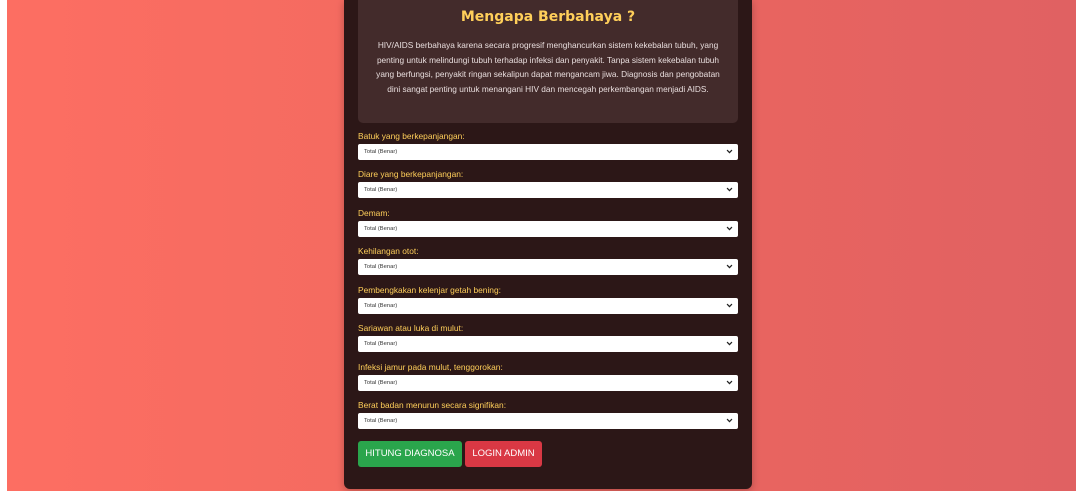  What do you see at coordinates (548, 344) in the screenshot?
I see `select-sariawan: Total (Benar)` at bounding box center [548, 344].